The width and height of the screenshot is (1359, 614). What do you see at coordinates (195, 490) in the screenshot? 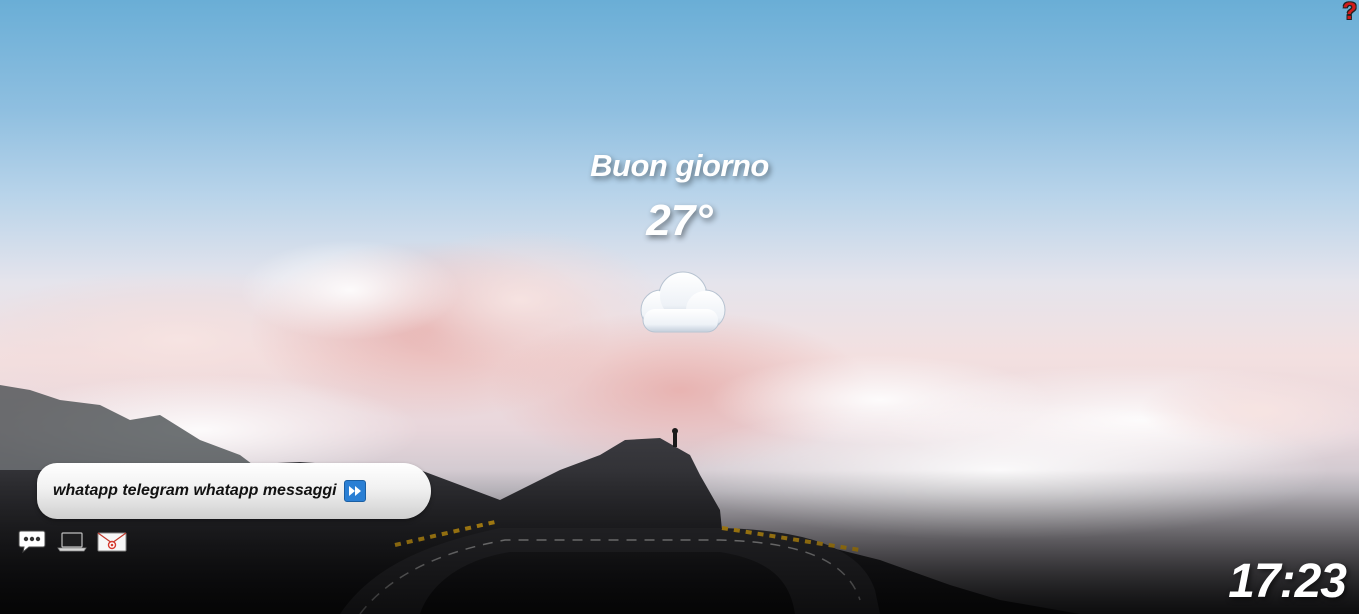
I see `ticker-text: whatapp telegram whatapp messaggi` at bounding box center [195, 490].